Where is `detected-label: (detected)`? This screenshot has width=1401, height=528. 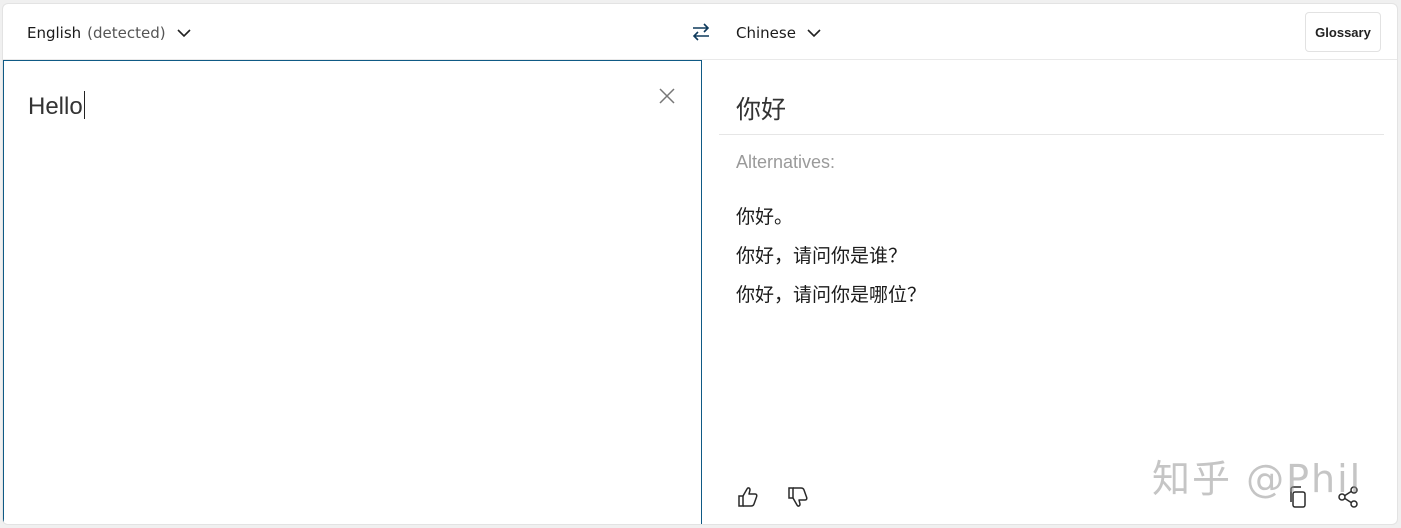
detected-label: (detected) is located at coordinates (126, 33).